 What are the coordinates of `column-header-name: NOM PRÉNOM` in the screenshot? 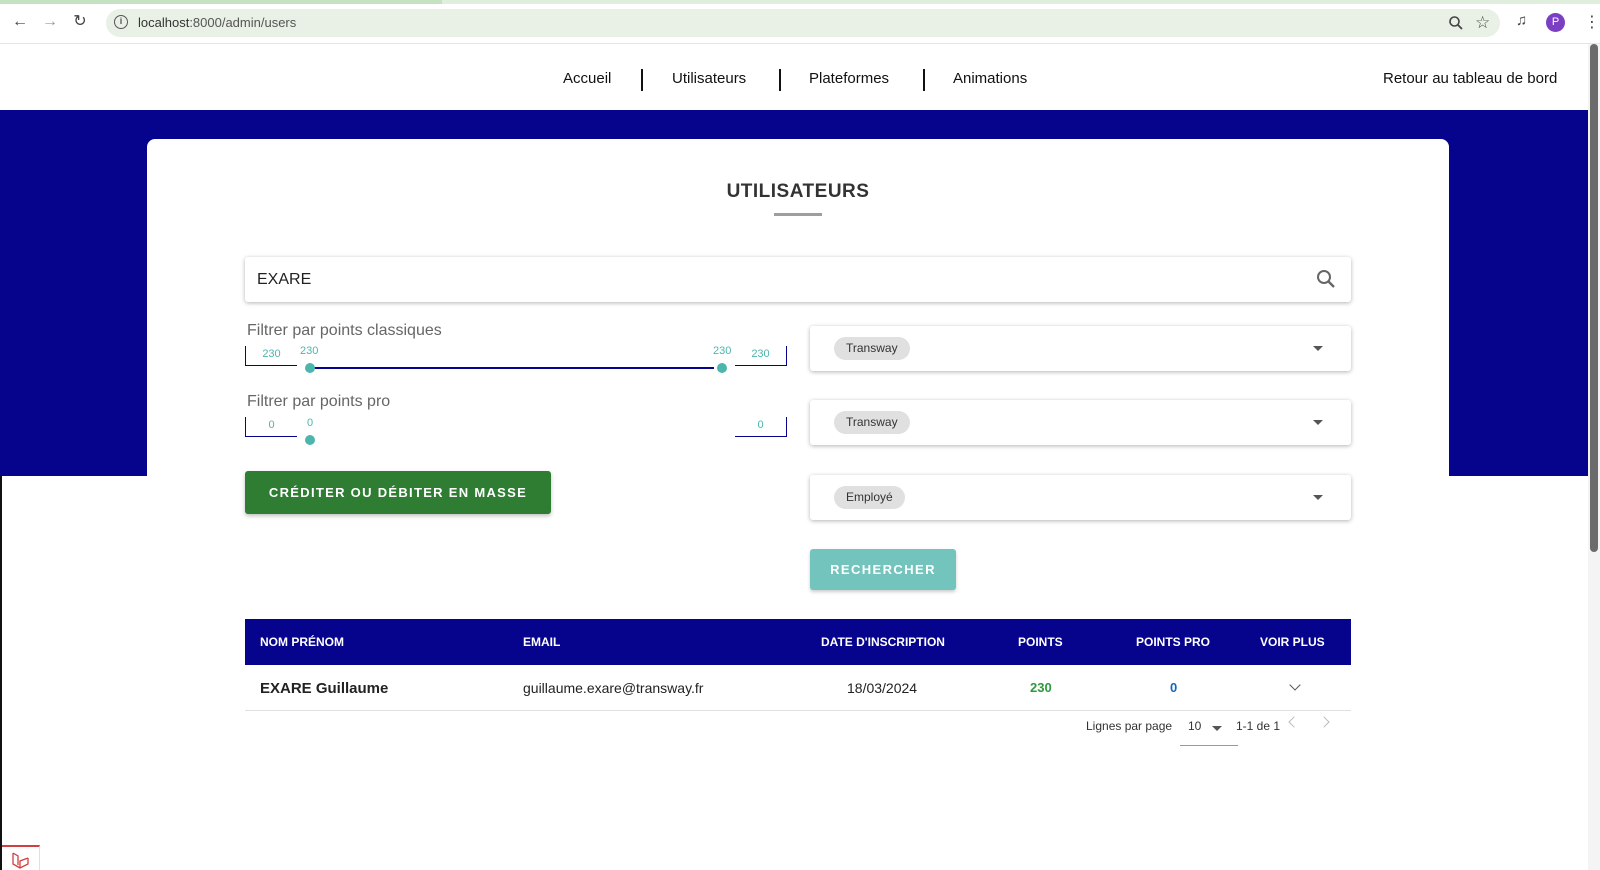 It's located at (302, 642).